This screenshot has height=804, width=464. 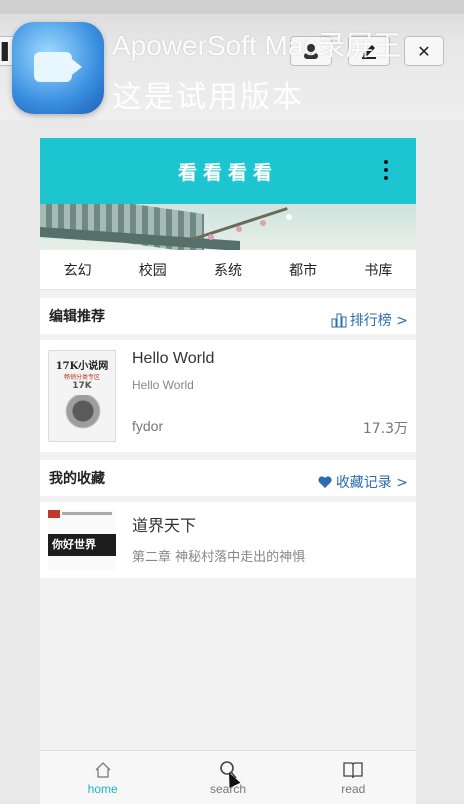 What do you see at coordinates (228, 227) in the screenshot?
I see `banner-image` at bounding box center [228, 227].